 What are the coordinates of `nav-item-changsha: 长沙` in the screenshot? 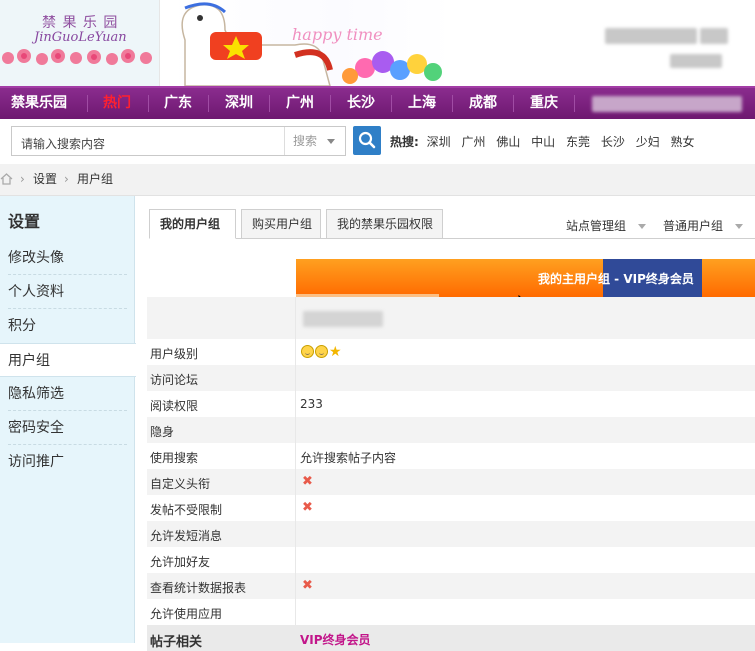 It's located at (361, 103).